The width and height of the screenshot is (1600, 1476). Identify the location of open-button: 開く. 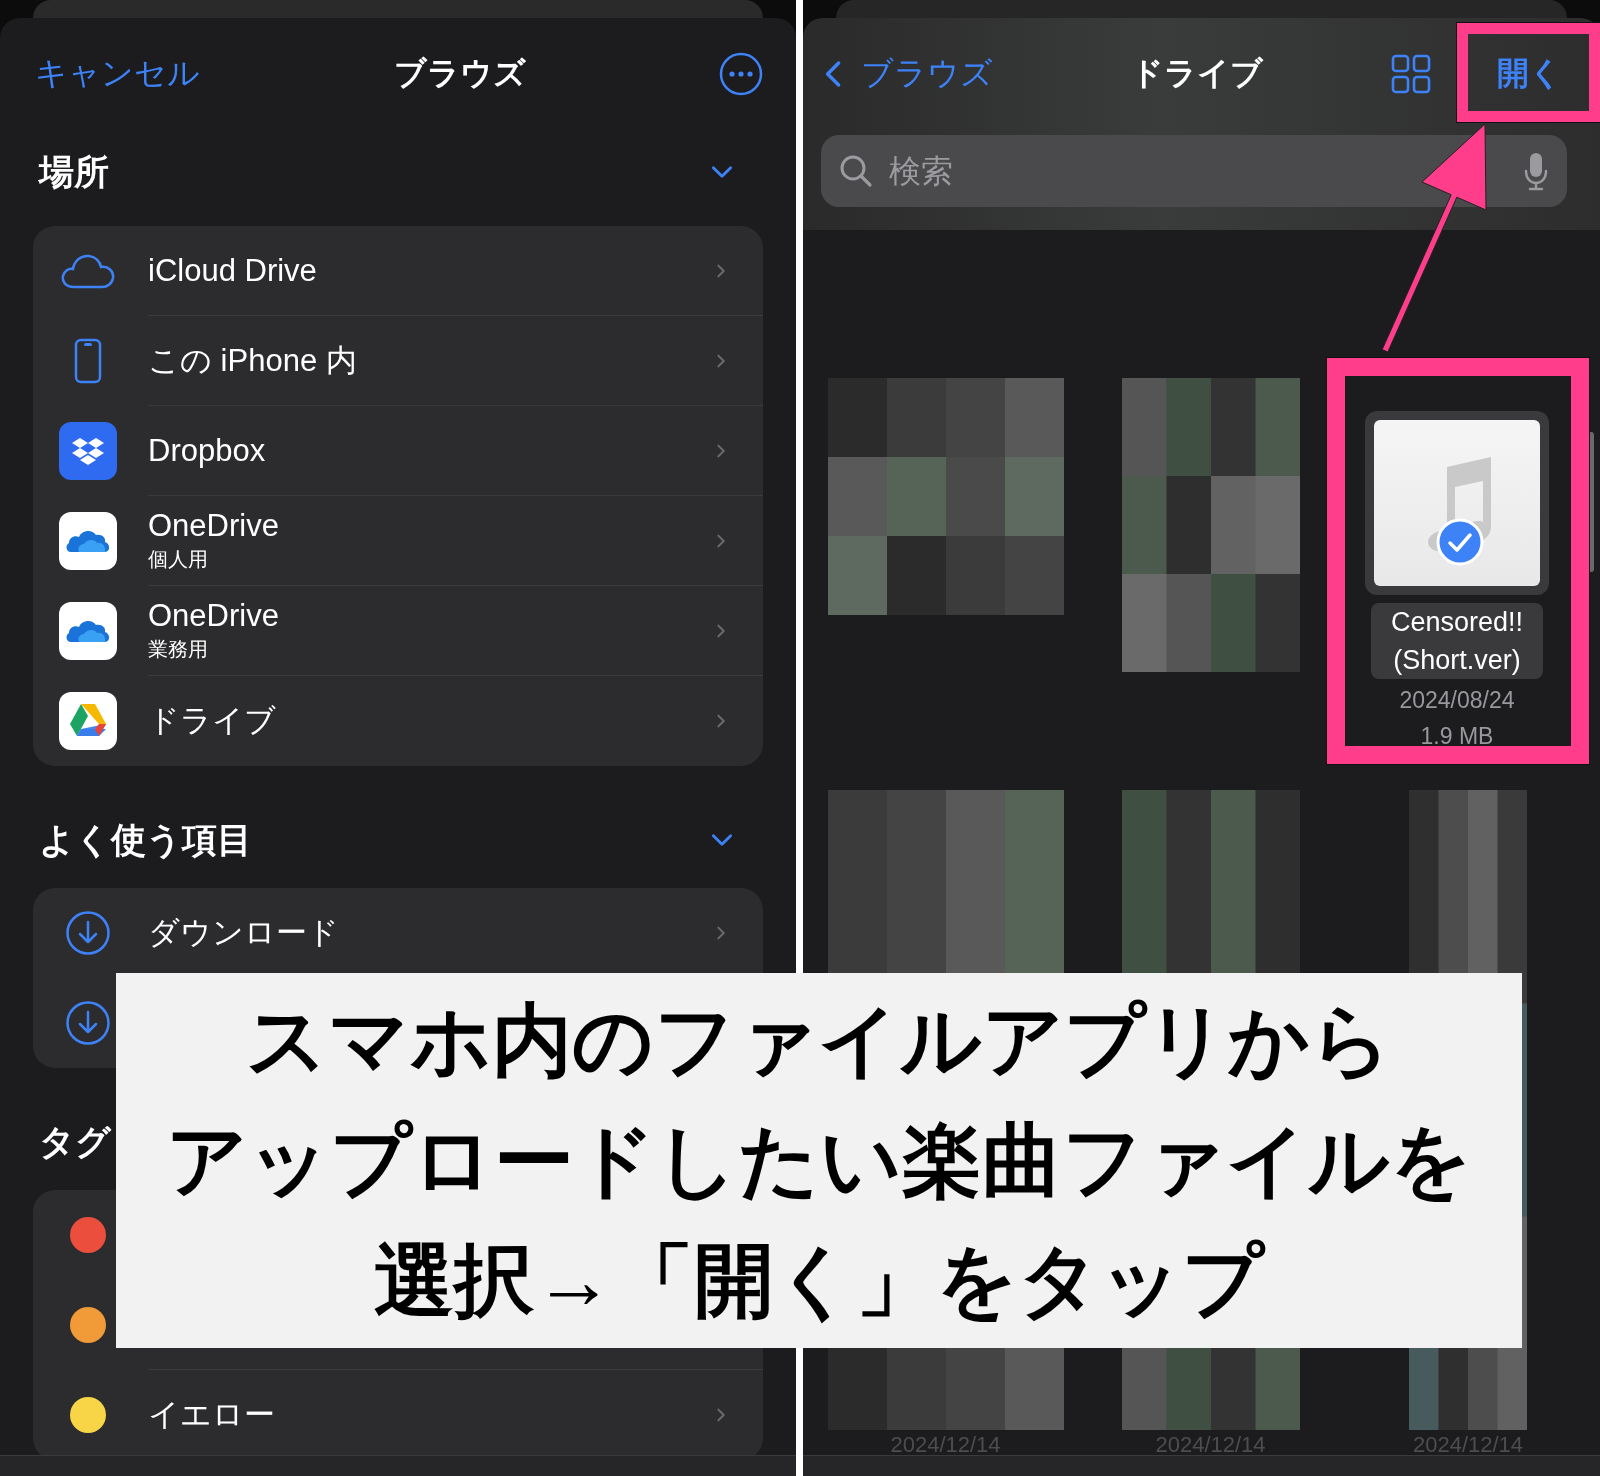
(1529, 74).